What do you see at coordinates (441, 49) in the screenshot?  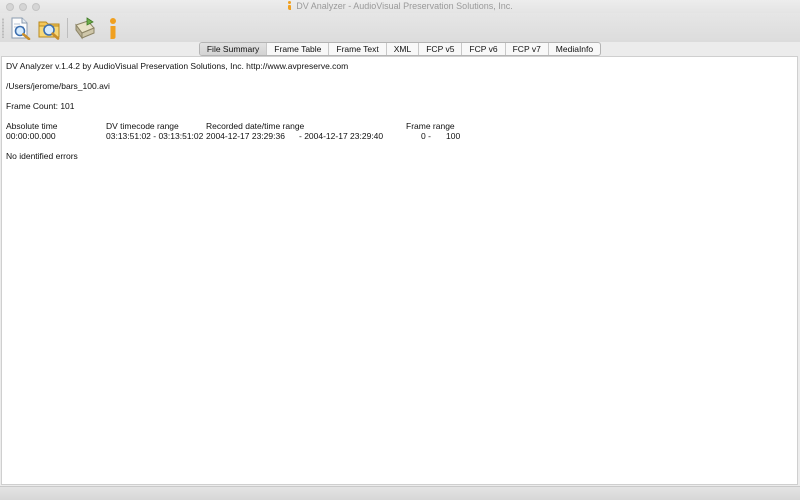 I see `tab-fcp-v5: FCP v5` at bounding box center [441, 49].